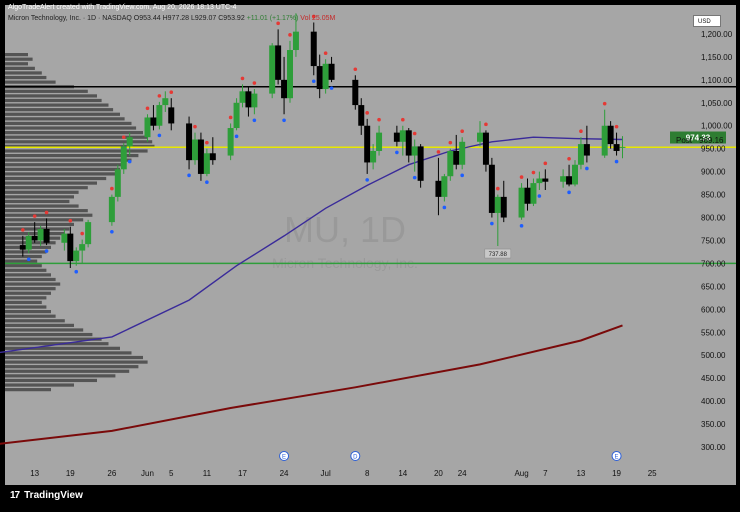 Image resolution: width=740 pixels, height=512 pixels. I want to click on y-tick-label: 950.00, so click(713, 149).